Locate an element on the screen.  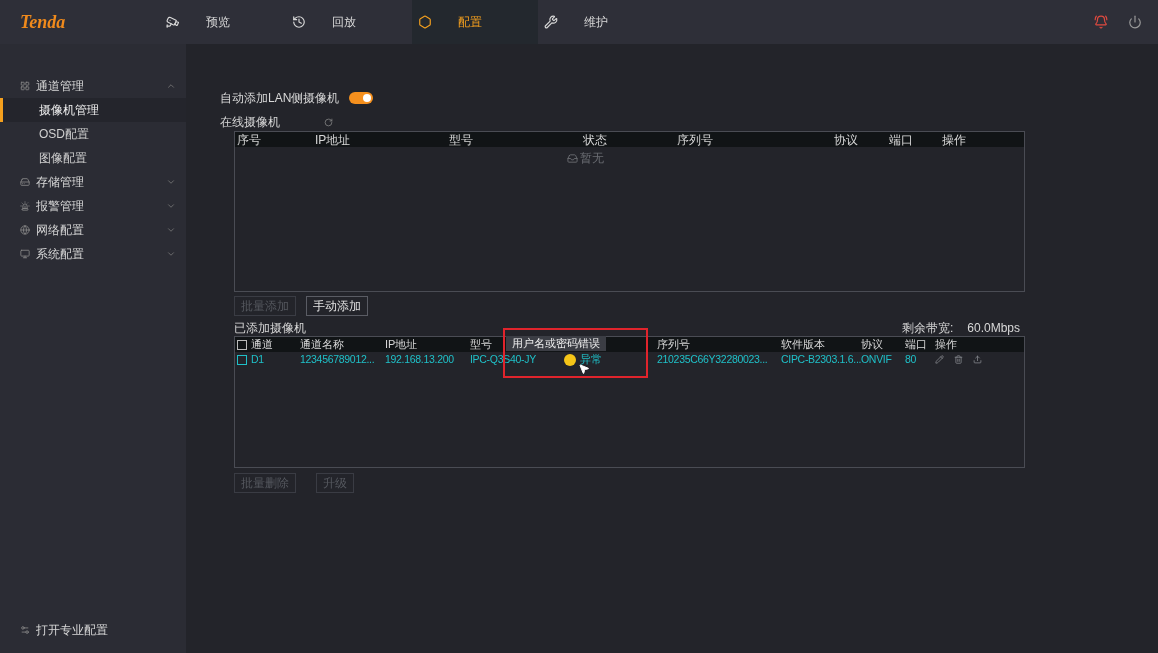
cursor-icon is located at coordinates (584, 369).